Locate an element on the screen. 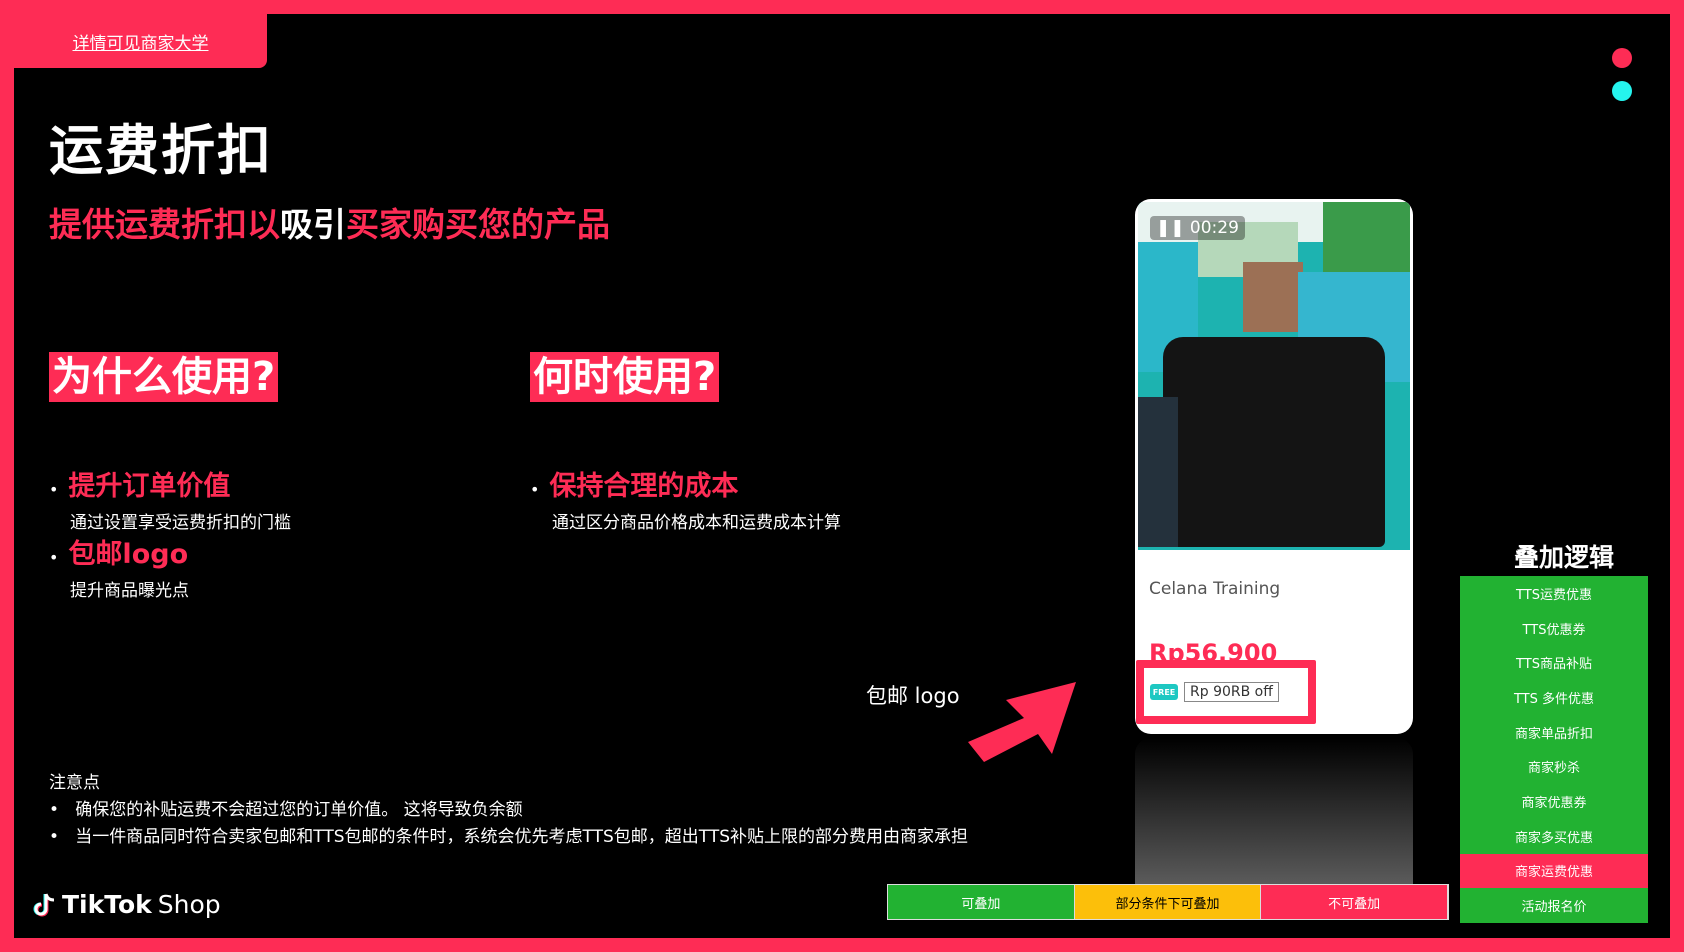 Image resolution: width=1684 pixels, height=952 pixels. when-item-1-head: 保持合理的成本 is located at coordinates (644, 486).